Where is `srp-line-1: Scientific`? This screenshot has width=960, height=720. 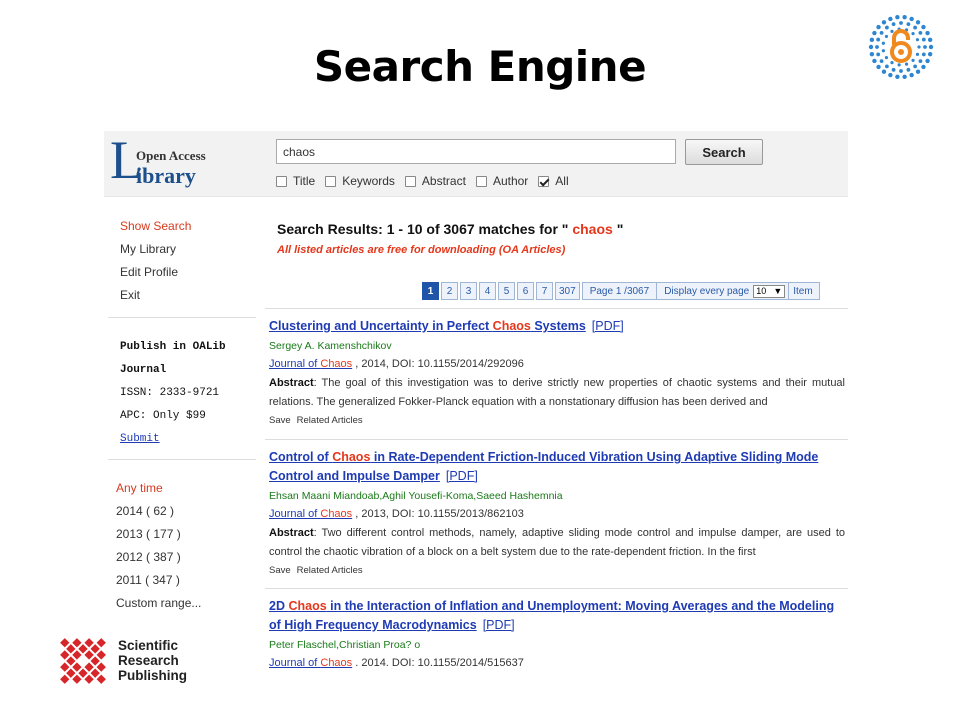
srp-line-1: Scientific is located at coordinates (148, 645).